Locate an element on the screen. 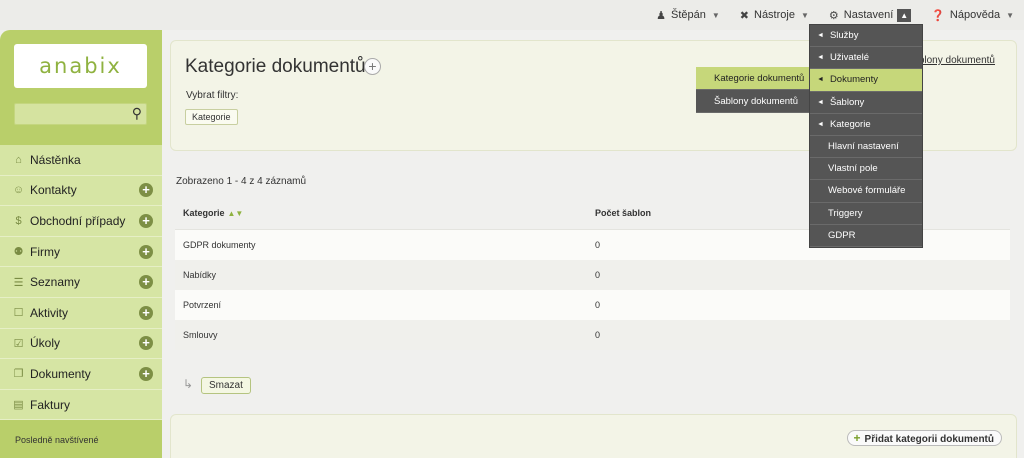 The width and height of the screenshot is (1024, 458). logo: anabix is located at coordinates (80, 66).